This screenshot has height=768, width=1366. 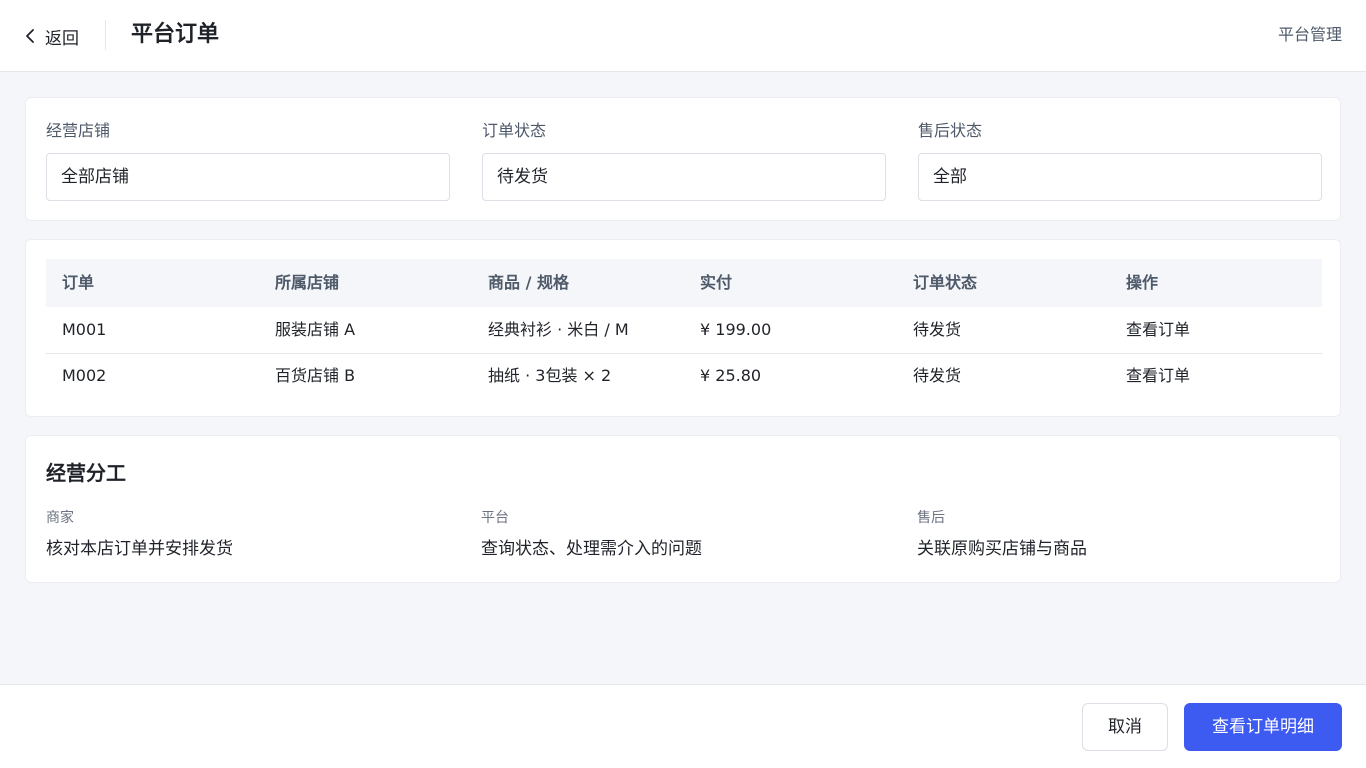 I want to click on order-id: M002, so click(x=84, y=375).